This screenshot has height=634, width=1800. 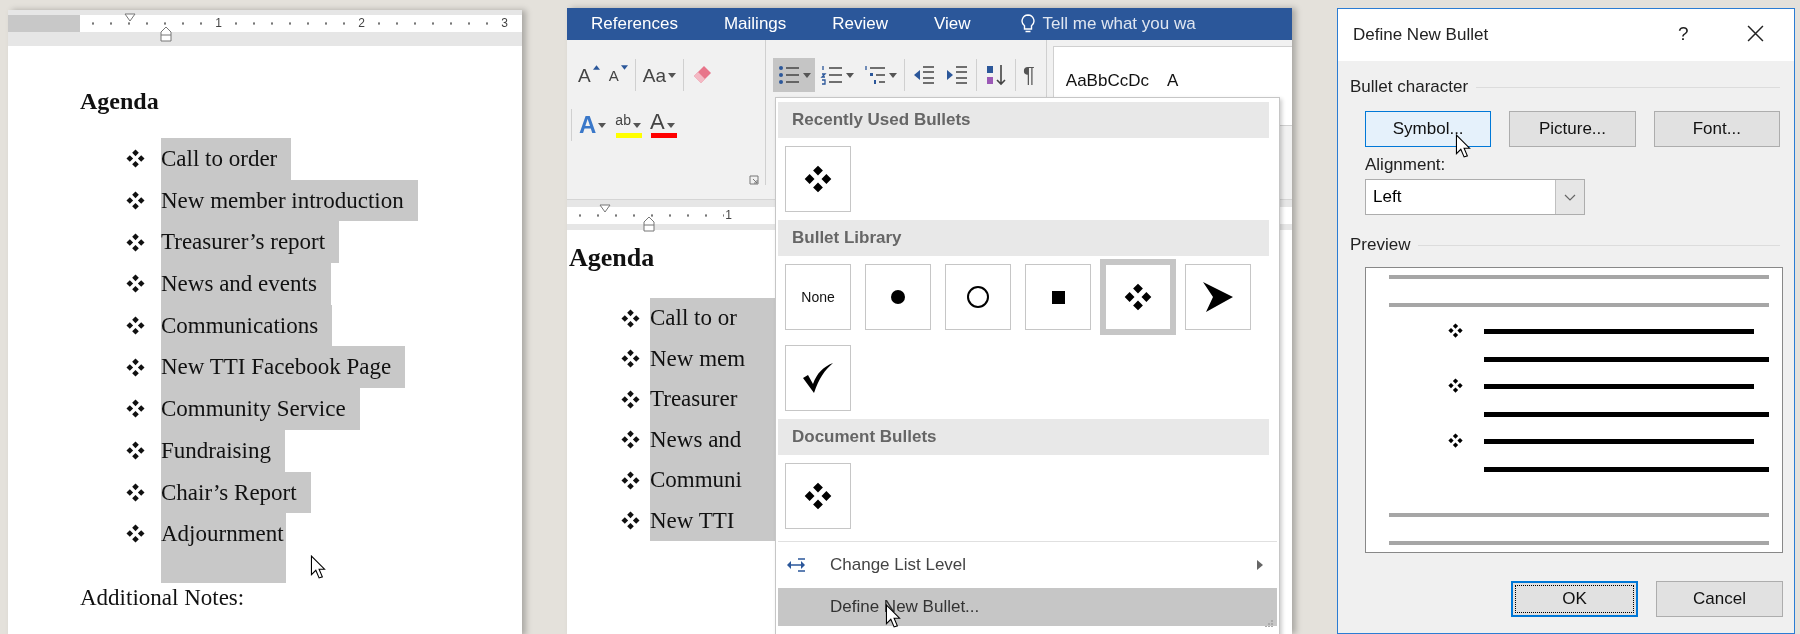 What do you see at coordinates (1023, 120) in the screenshot?
I see `section-header: Recently Used Bullets` at bounding box center [1023, 120].